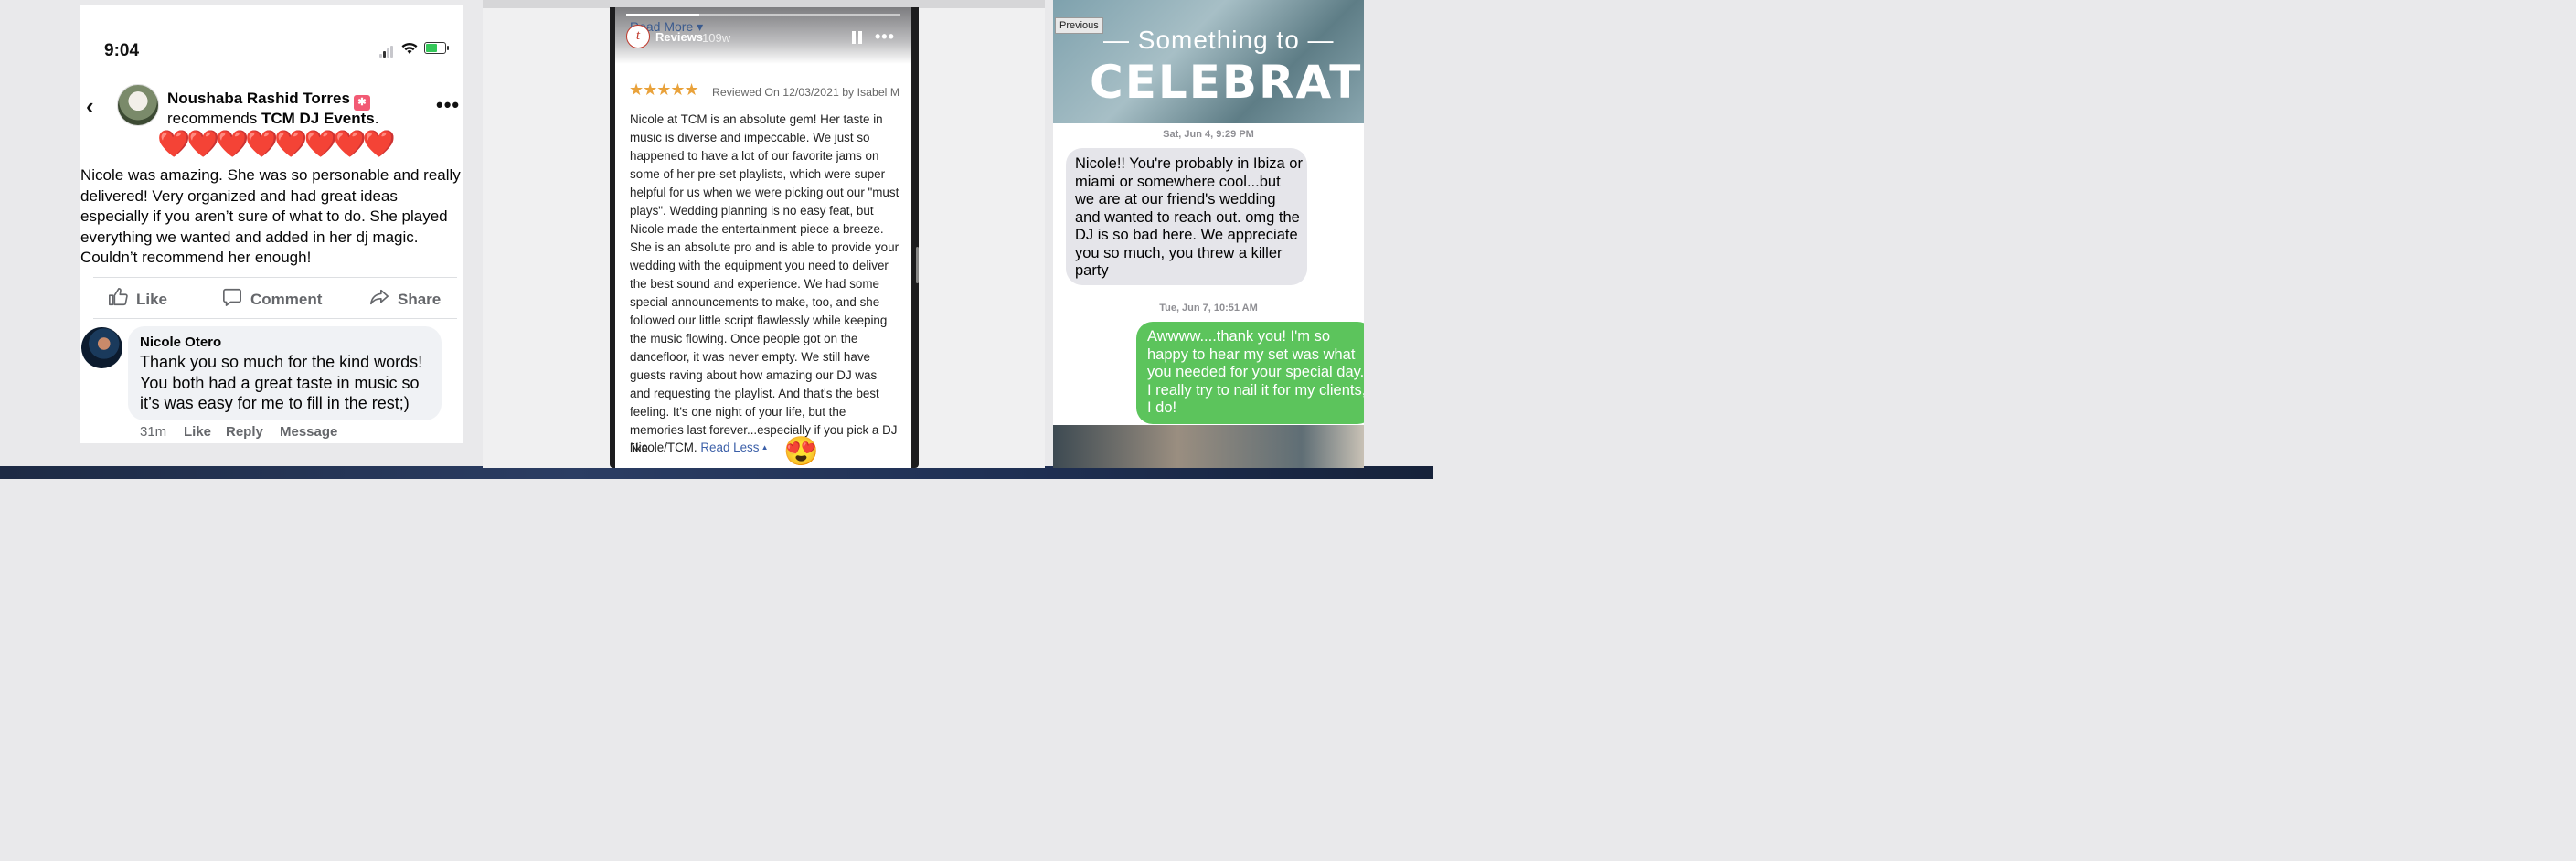  I want to click on share-button: Share, so click(405, 300).